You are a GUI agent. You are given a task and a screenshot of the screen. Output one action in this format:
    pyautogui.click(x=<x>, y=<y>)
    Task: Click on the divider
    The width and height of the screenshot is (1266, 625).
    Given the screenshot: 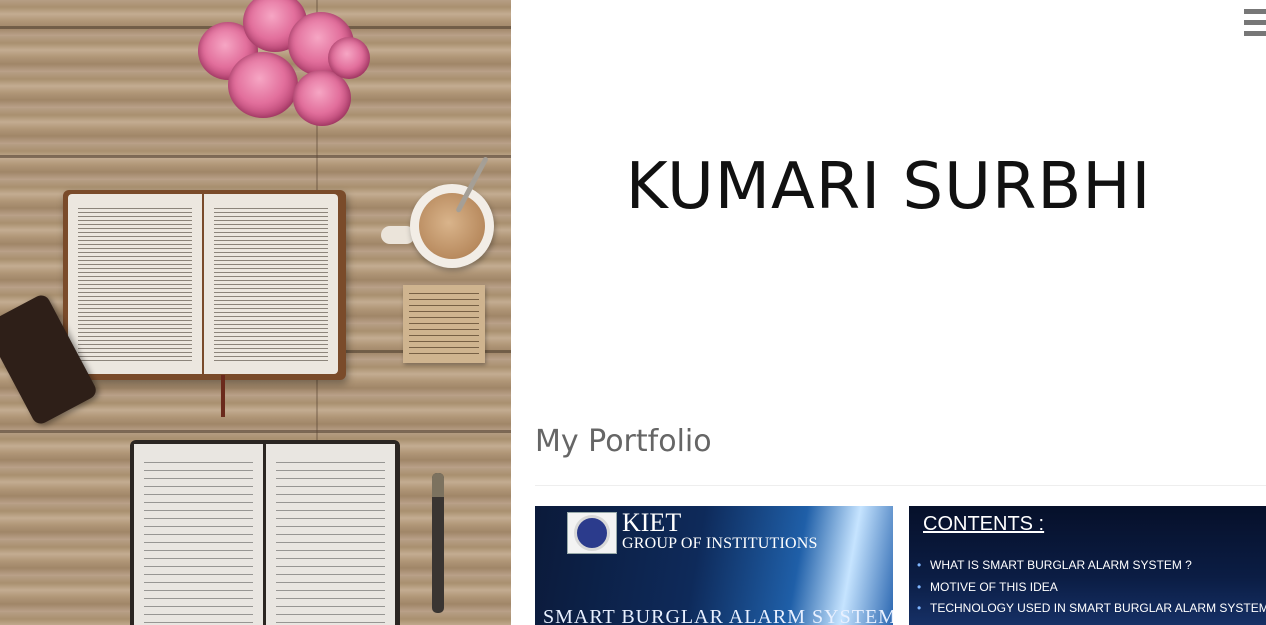 What is the action you would take?
    pyautogui.click(x=900, y=485)
    